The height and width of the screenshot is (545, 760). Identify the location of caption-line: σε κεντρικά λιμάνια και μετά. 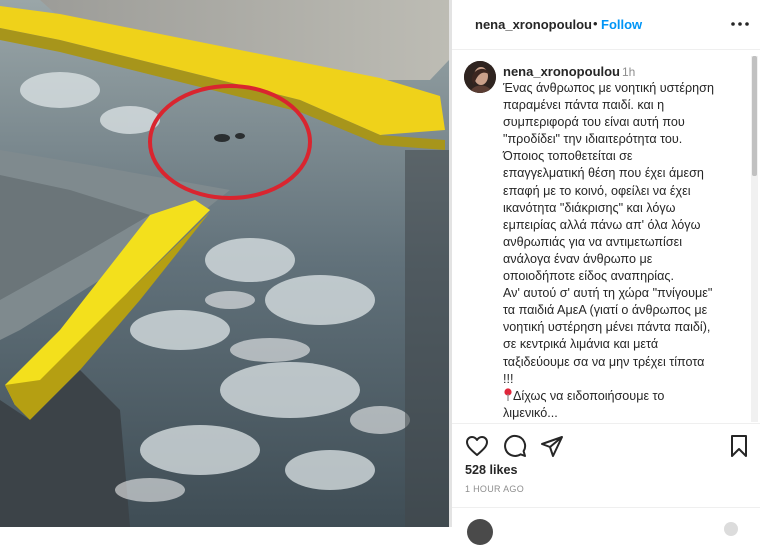
(581, 344).